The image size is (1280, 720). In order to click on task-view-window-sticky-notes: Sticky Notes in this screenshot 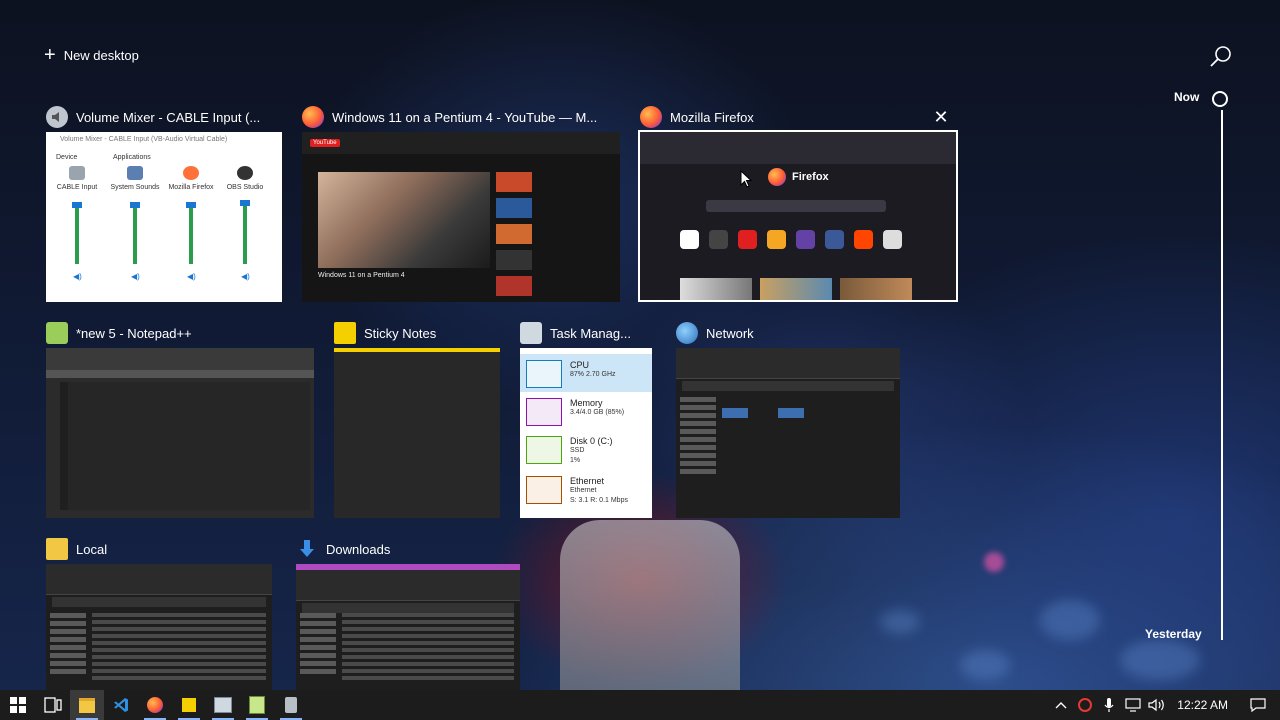, I will do `click(417, 418)`.